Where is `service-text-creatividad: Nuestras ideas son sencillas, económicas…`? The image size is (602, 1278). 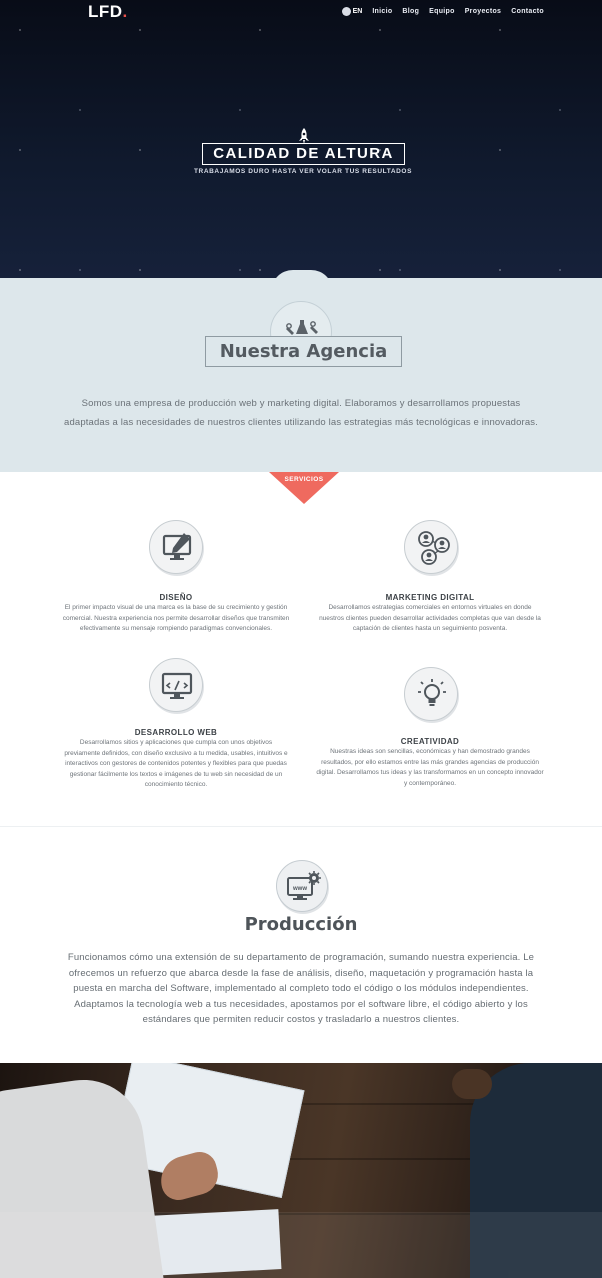 service-text-creatividad: Nuestras ideas son sencillas, económicas… is located at coordinates (430, 767).